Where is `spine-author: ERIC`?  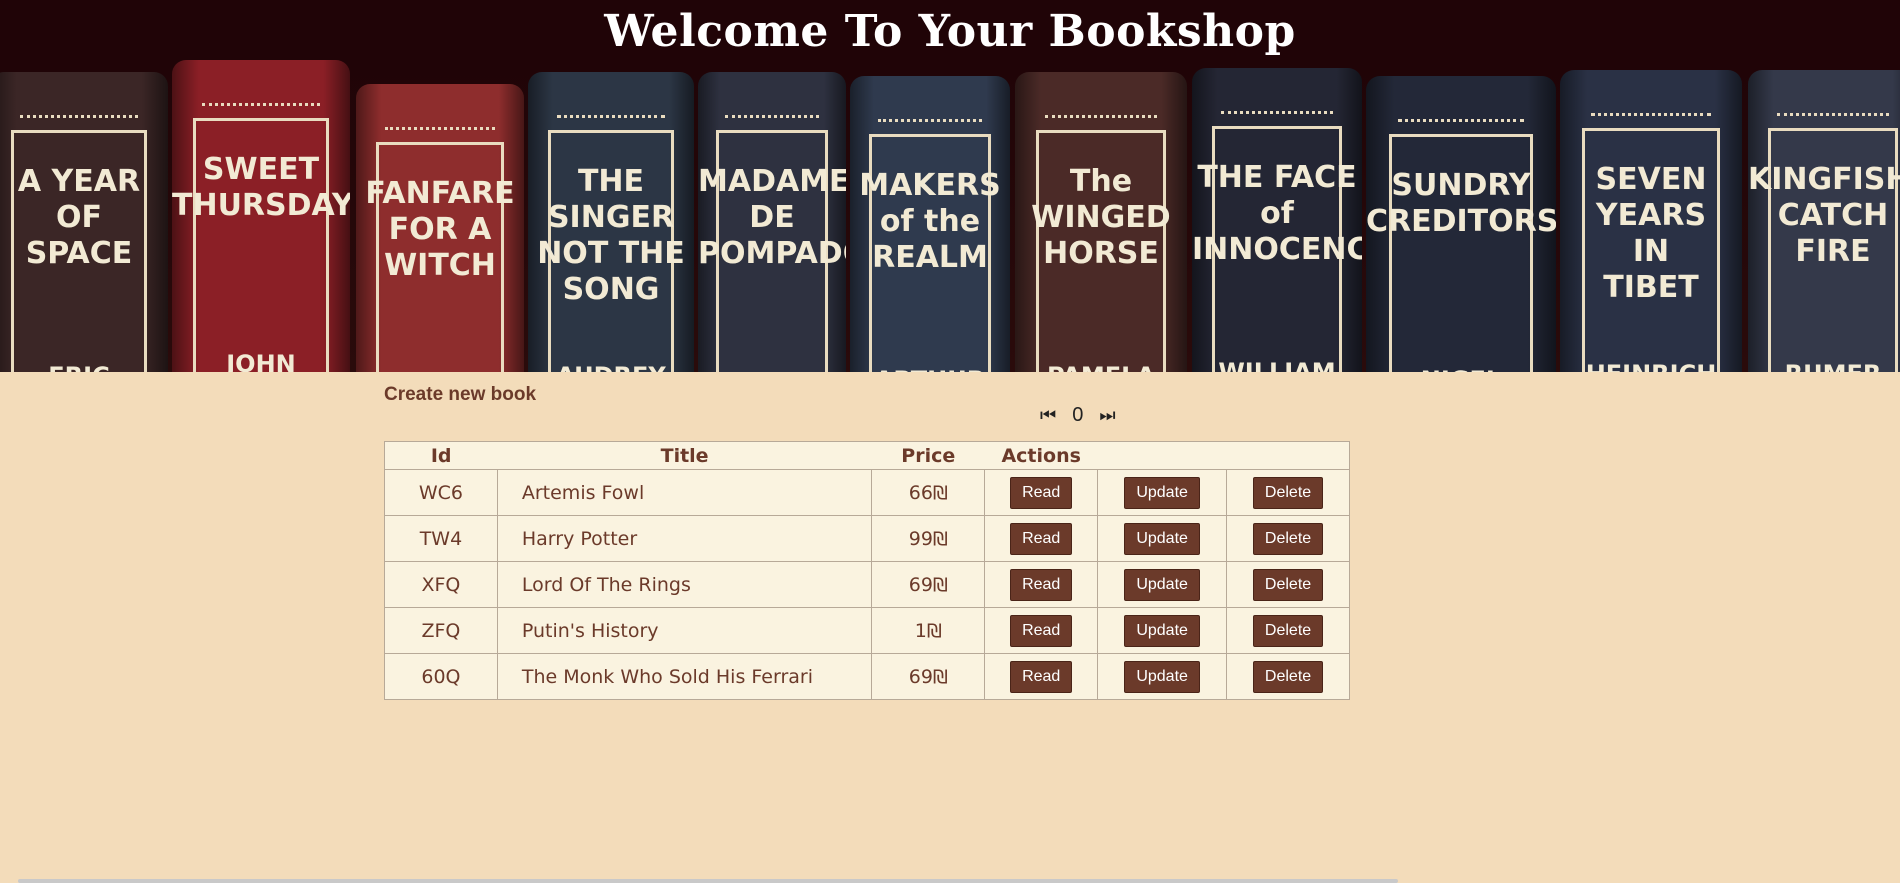 spine-author: ERIC is located at coordinates (84, 367).